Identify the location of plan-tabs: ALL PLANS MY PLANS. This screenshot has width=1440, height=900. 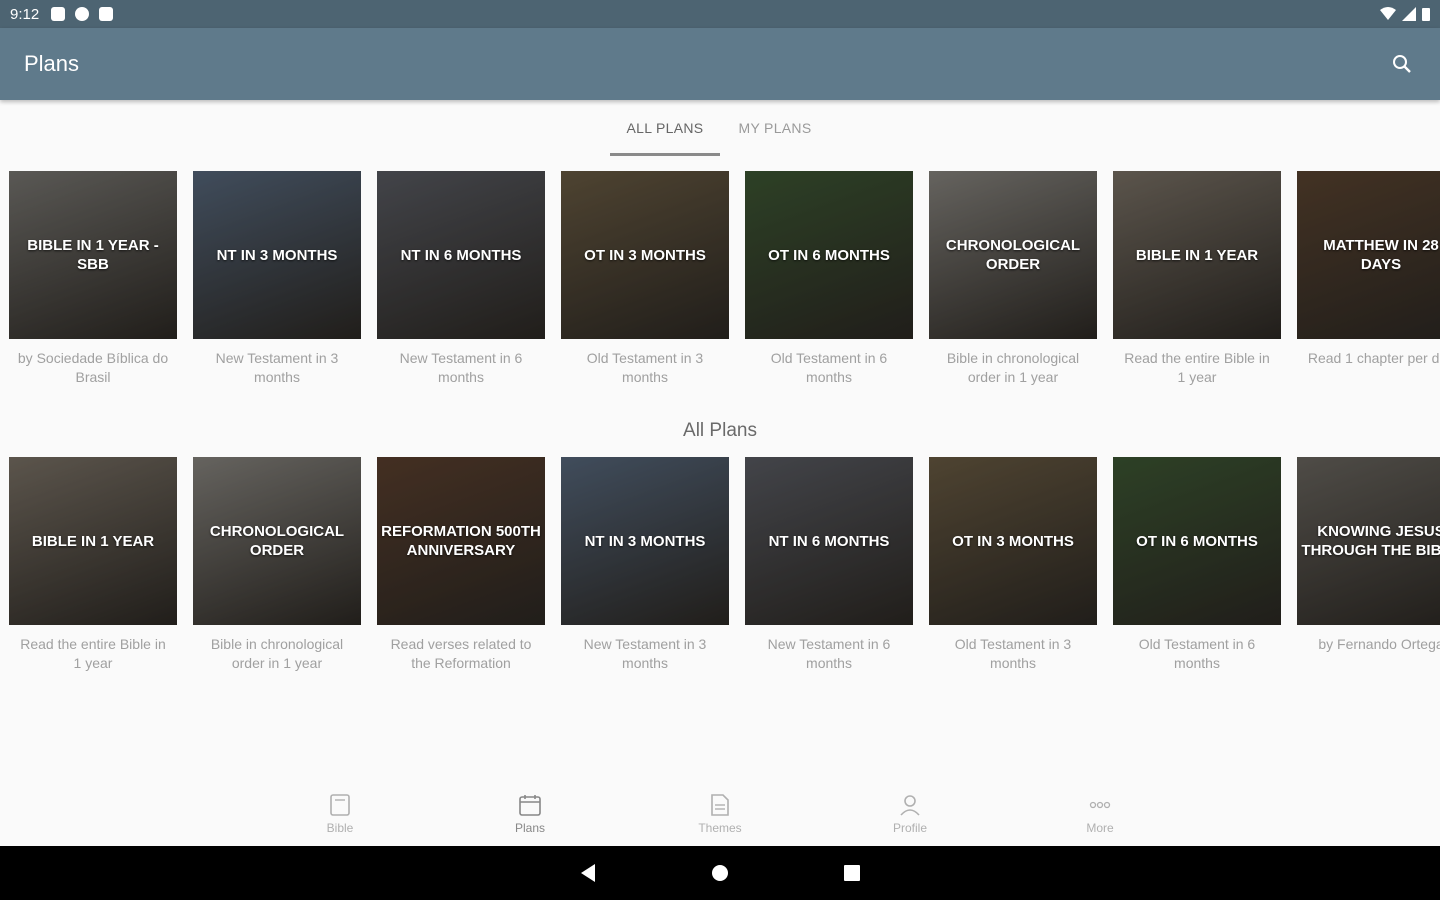
(720, 128).